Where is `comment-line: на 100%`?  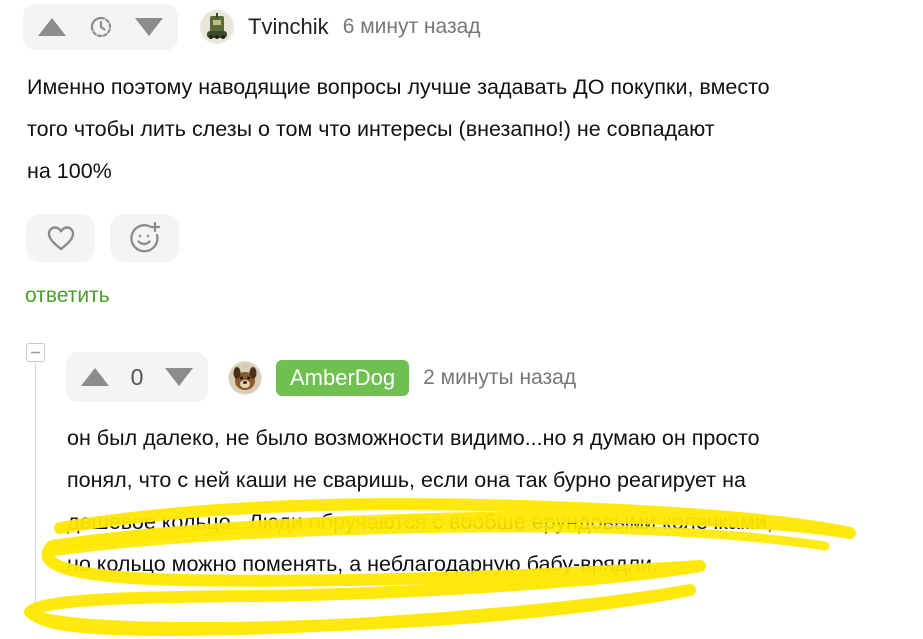 comment-line: на 100% is located at coordinates (69, 171).